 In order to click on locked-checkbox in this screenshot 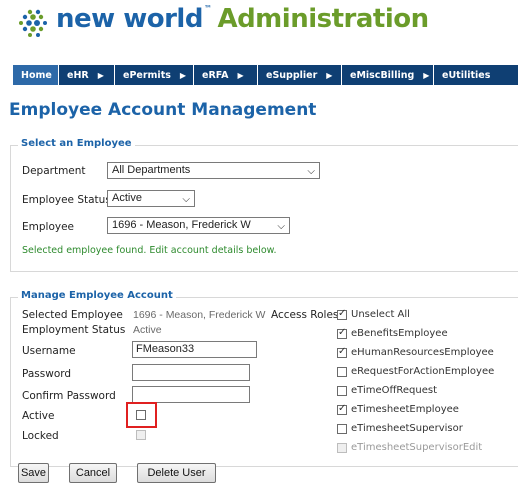, I will do `click(141, 435)`.